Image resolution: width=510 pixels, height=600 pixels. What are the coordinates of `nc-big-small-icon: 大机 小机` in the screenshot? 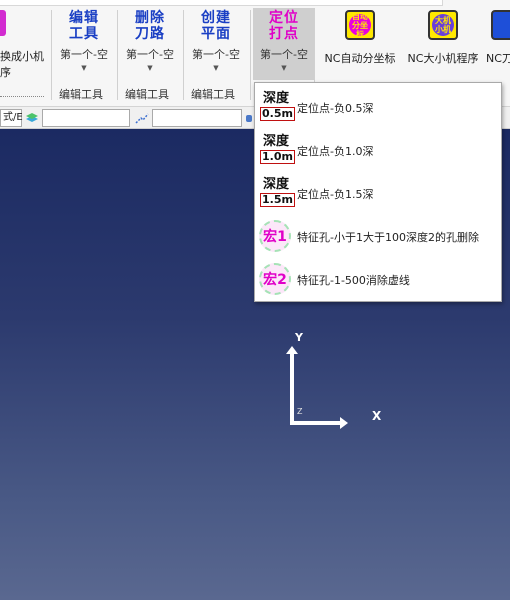 It's located at (443, 25).